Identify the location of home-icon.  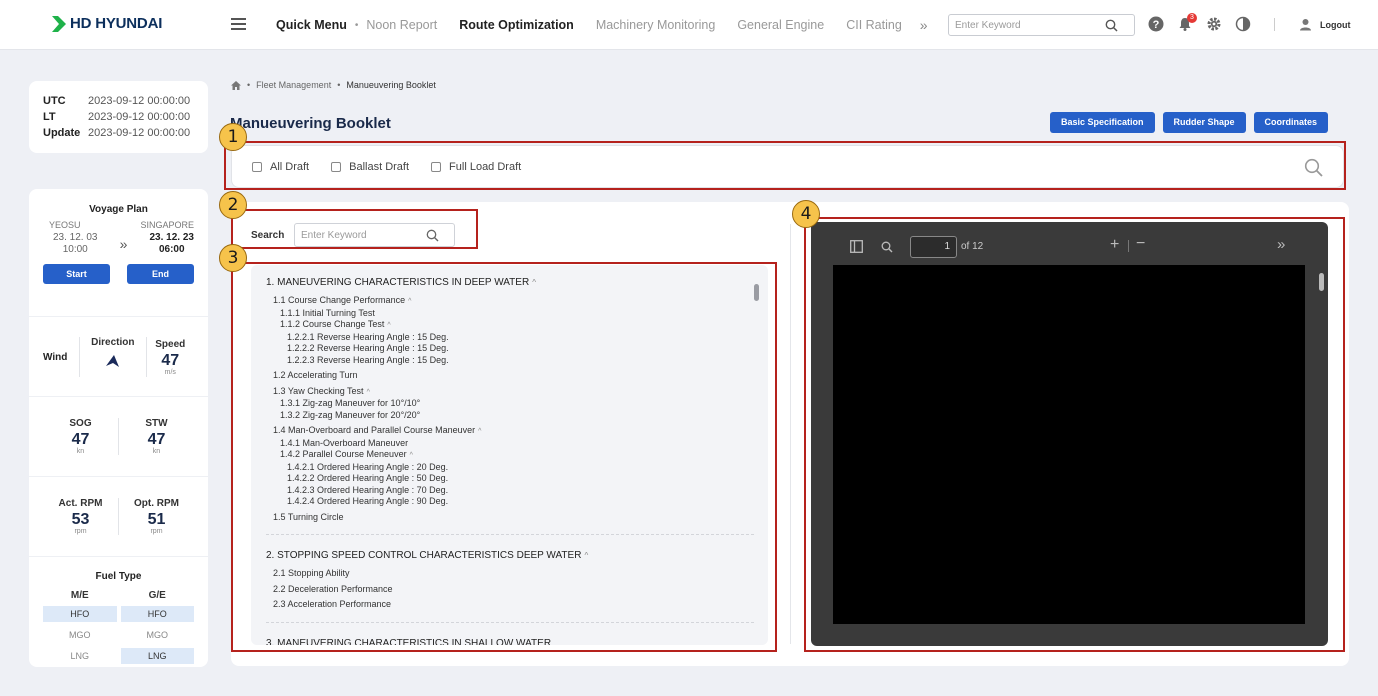
(236, 85).